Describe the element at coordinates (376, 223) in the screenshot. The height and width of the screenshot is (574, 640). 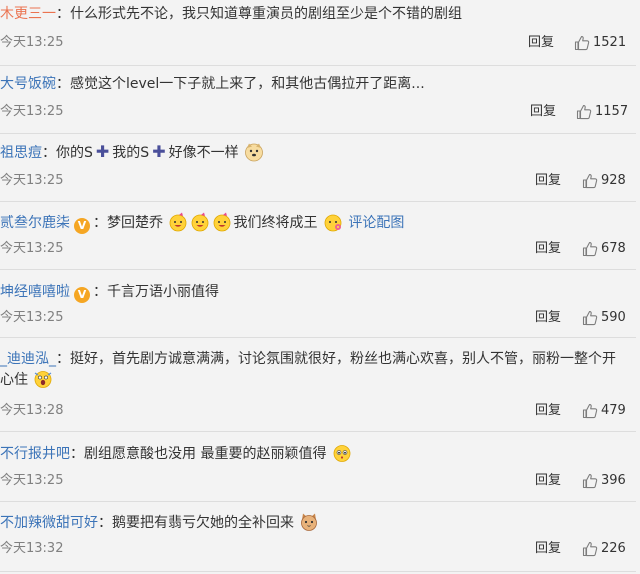
I see `comment-image-link: 评论配图` at that location.